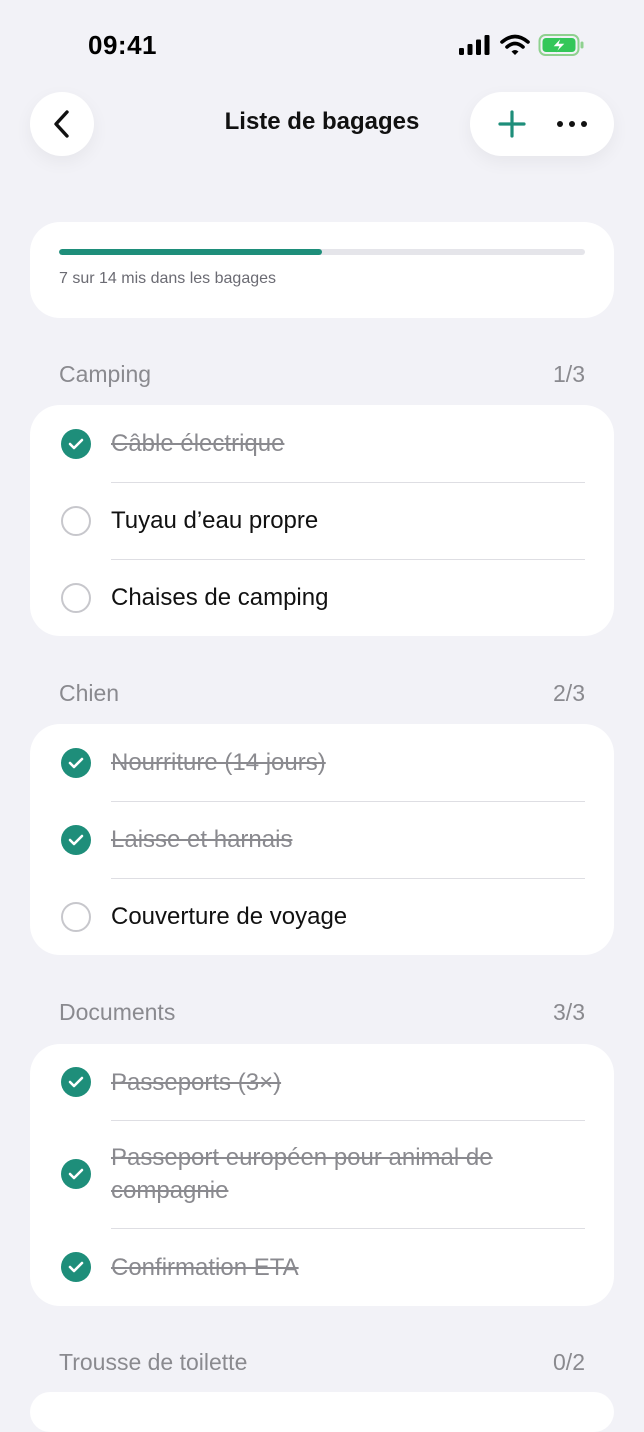 This screenshot has width=644, height=1432. Describe the element at coordinates (196, 1082) in the screenshot. I see `item-label: Passeports (3×)` at that location.